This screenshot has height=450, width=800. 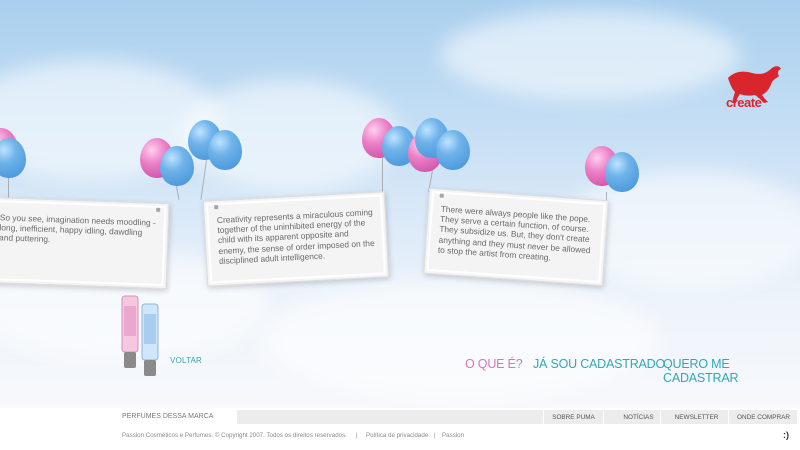 I want to click on perfume-tube-icon, so click(x=140, y=335).